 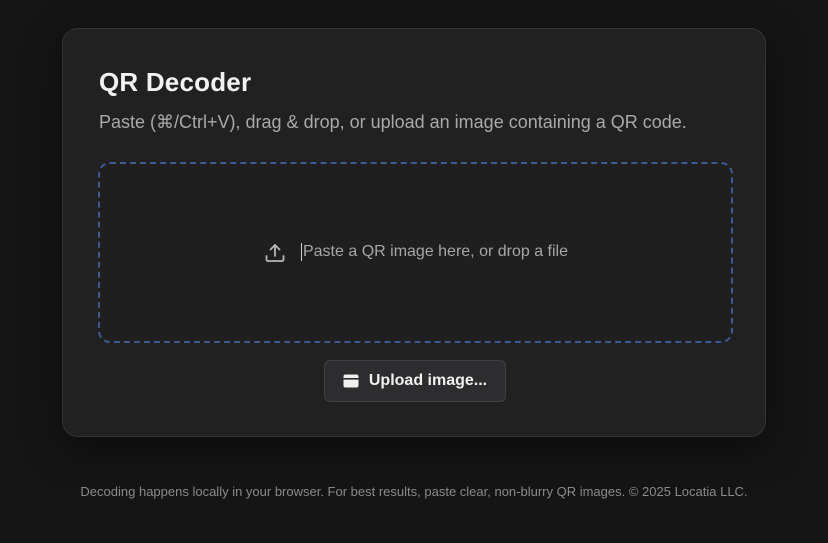 I want to click on drop-zone-content: Paste a QR image here, or drop a file, so click(x=415, y=253).